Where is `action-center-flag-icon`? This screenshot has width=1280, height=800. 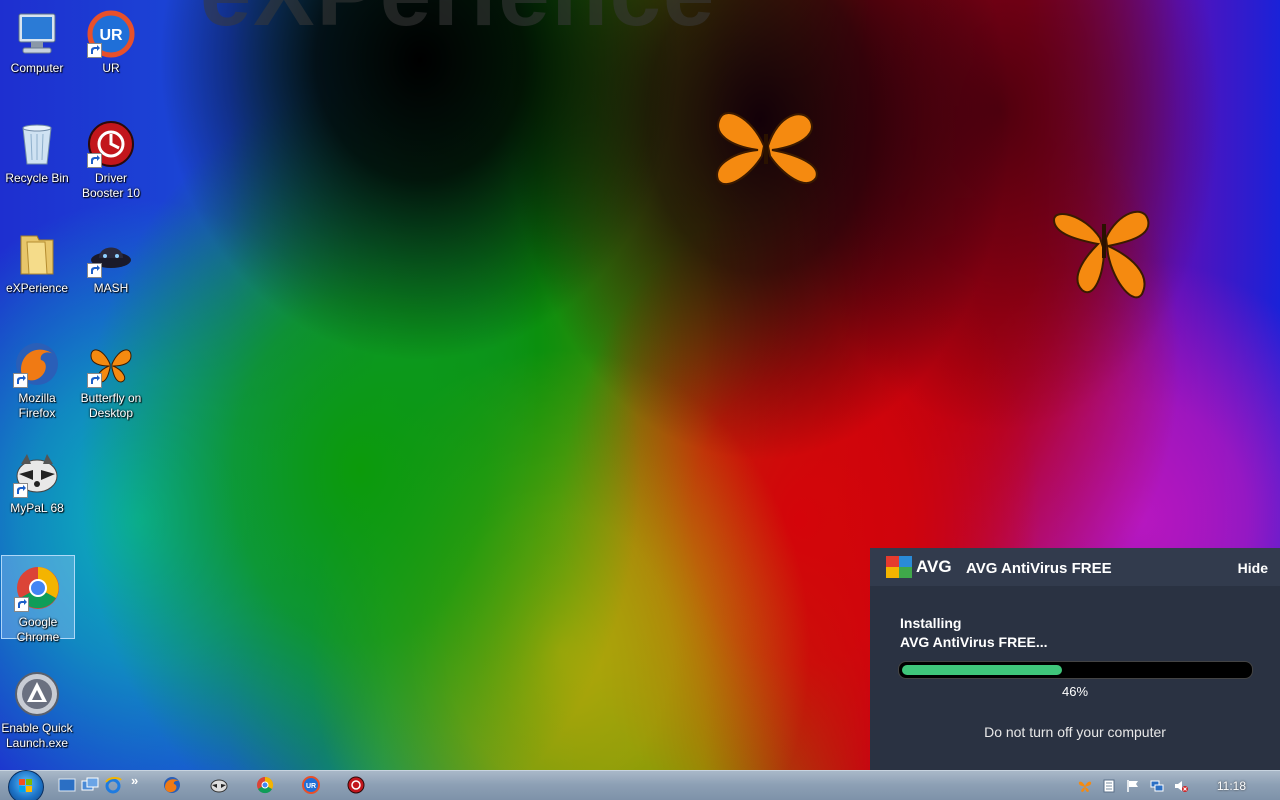 action-center-flag-icon is located at coordinates (1133, 786).